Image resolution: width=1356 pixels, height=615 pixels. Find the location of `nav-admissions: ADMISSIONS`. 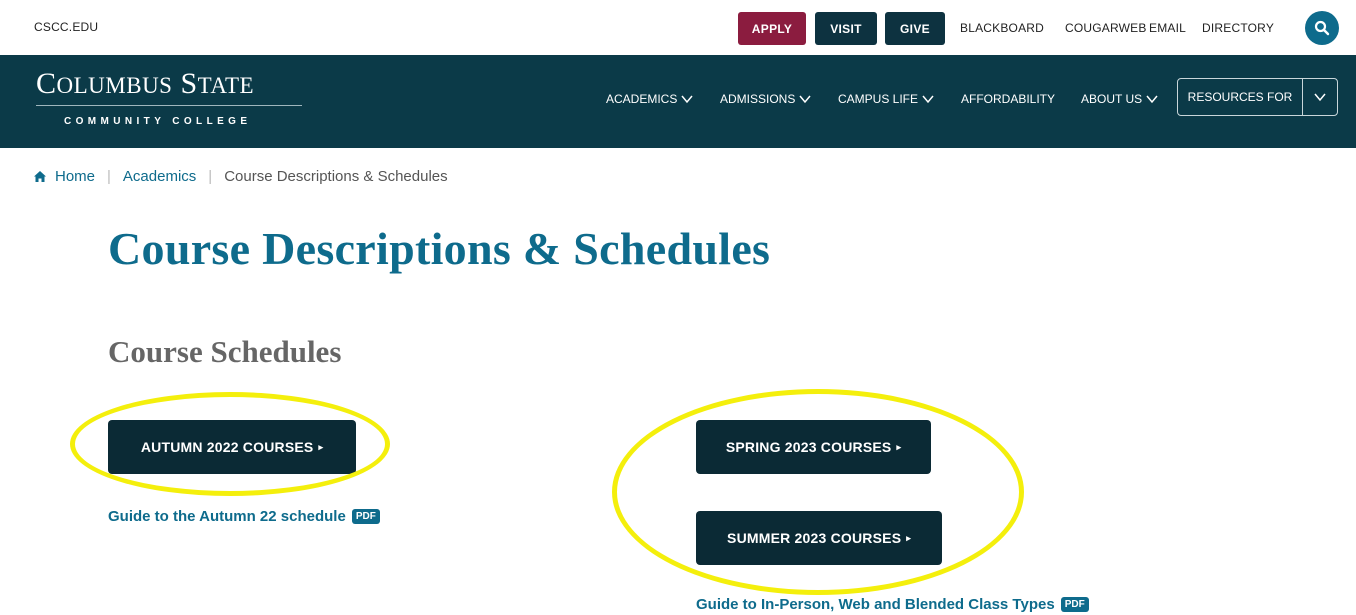

nav-admissions: ADMISSIONS is located at coordinates (766, 99).